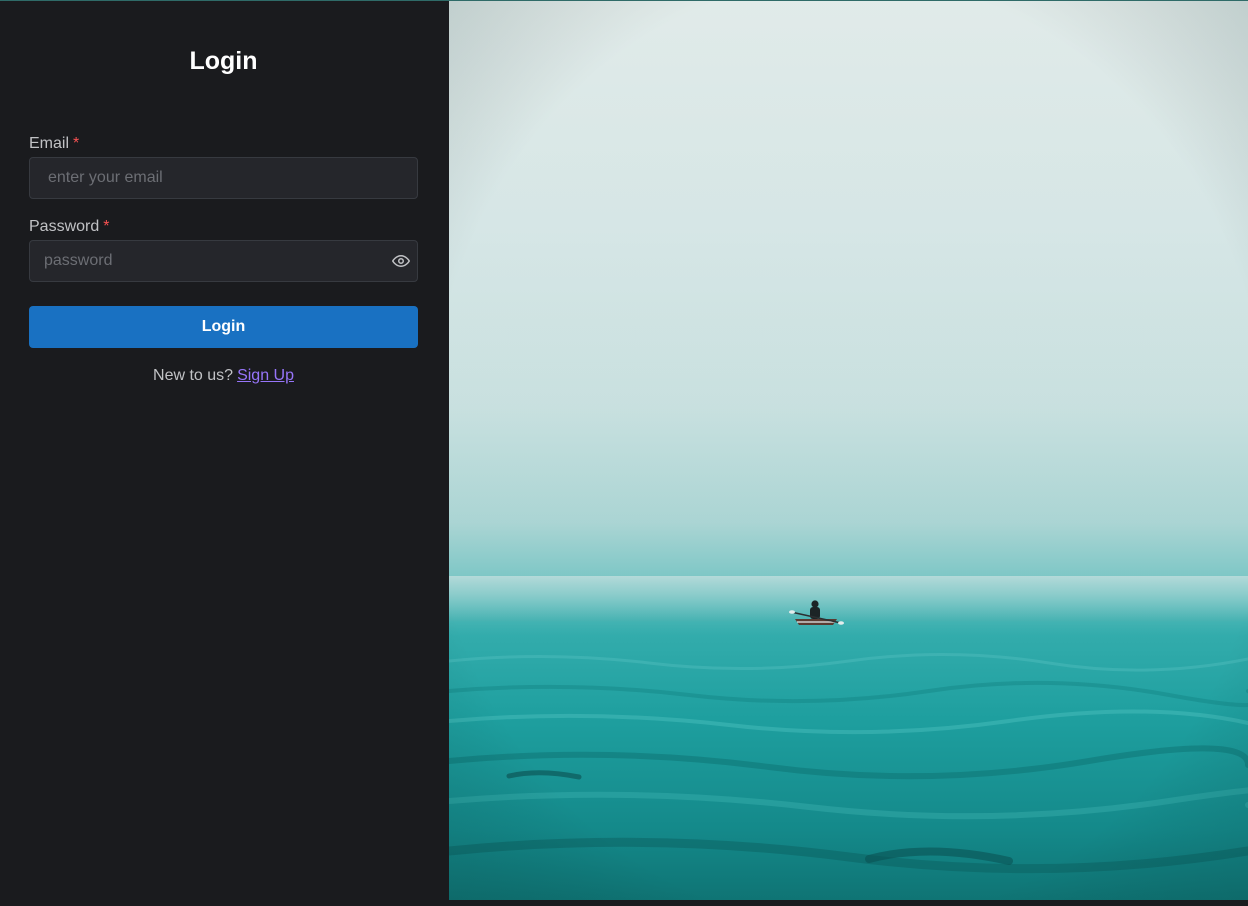 This screenshot has width=1248, height=906. Describe the element at coordinates (223, 61) in the screenshot. I see `page-title: Login` at that location.